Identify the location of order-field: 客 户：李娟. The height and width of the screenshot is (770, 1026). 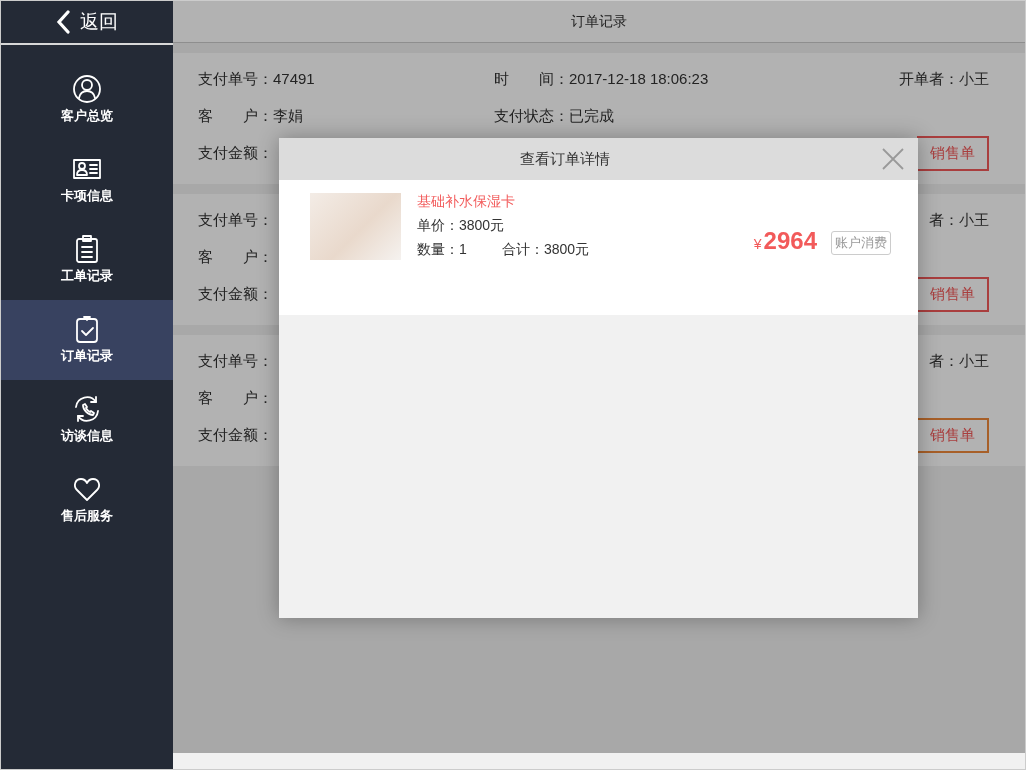
(250, 116).